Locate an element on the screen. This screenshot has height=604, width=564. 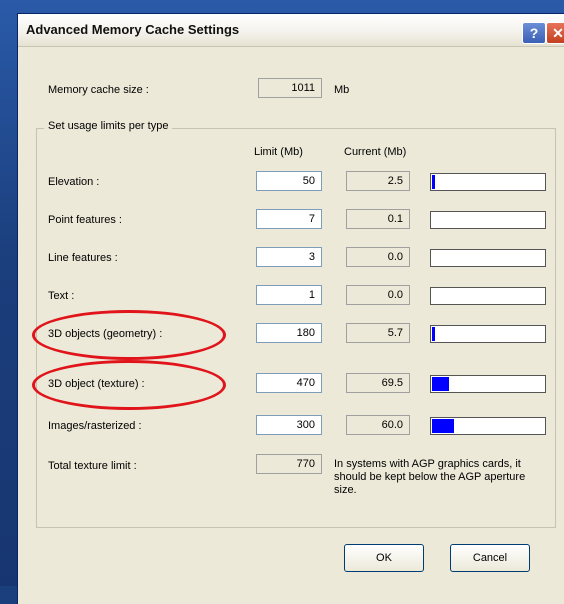
point-features-label: Point features : is located at coordinates (85, 220).